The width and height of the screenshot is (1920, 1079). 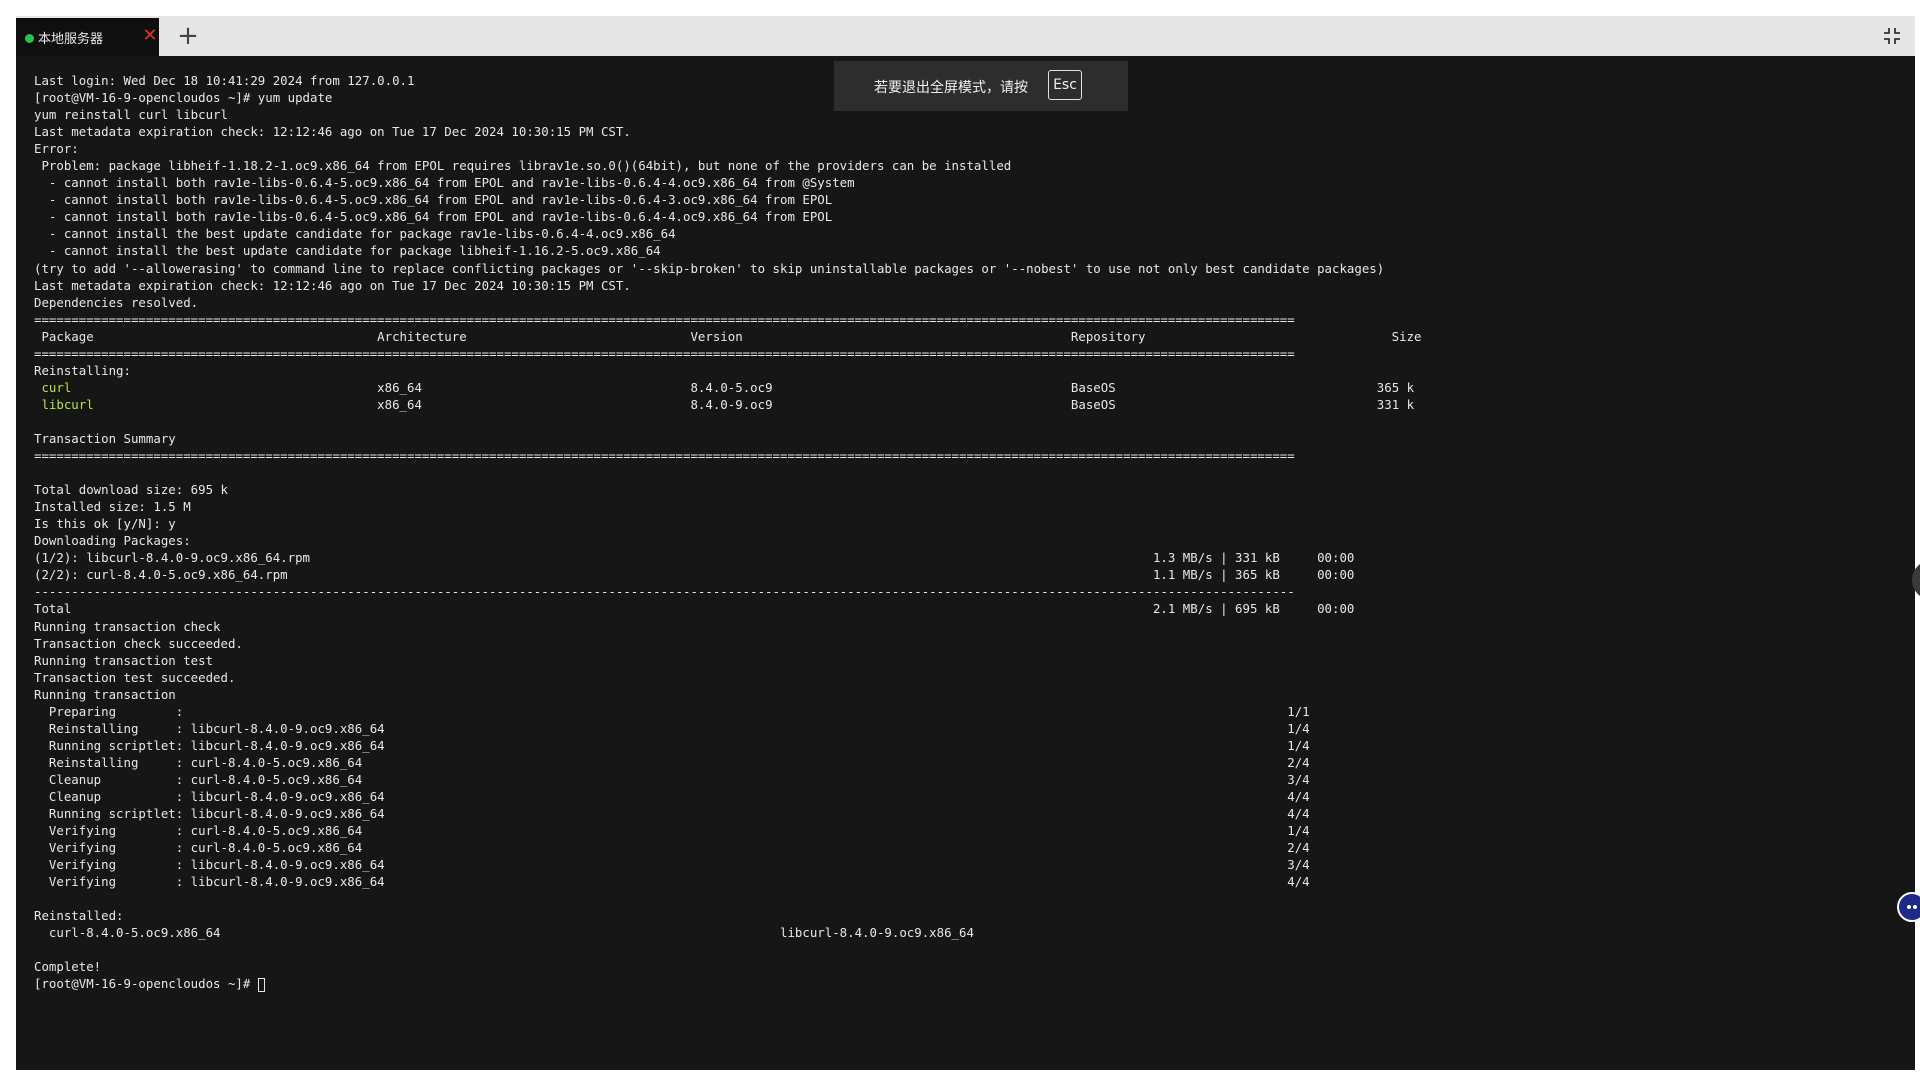 I want to click on package-details: x86_64 8.4.0-9.oc9 BaseOS 331 k, so click(x=754, y=404).